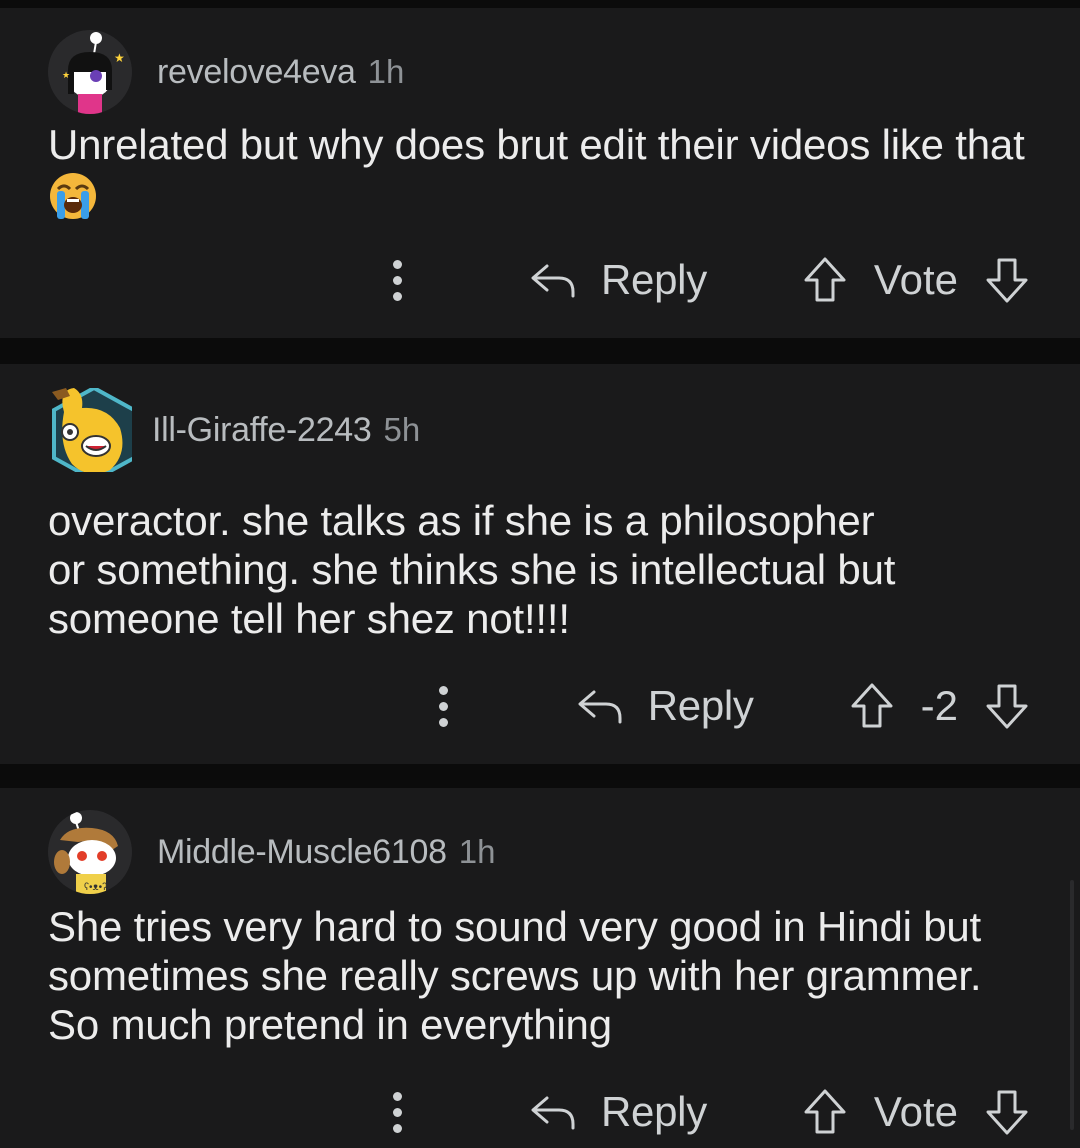  I want to click on avatar-icon, so click(92, 430).